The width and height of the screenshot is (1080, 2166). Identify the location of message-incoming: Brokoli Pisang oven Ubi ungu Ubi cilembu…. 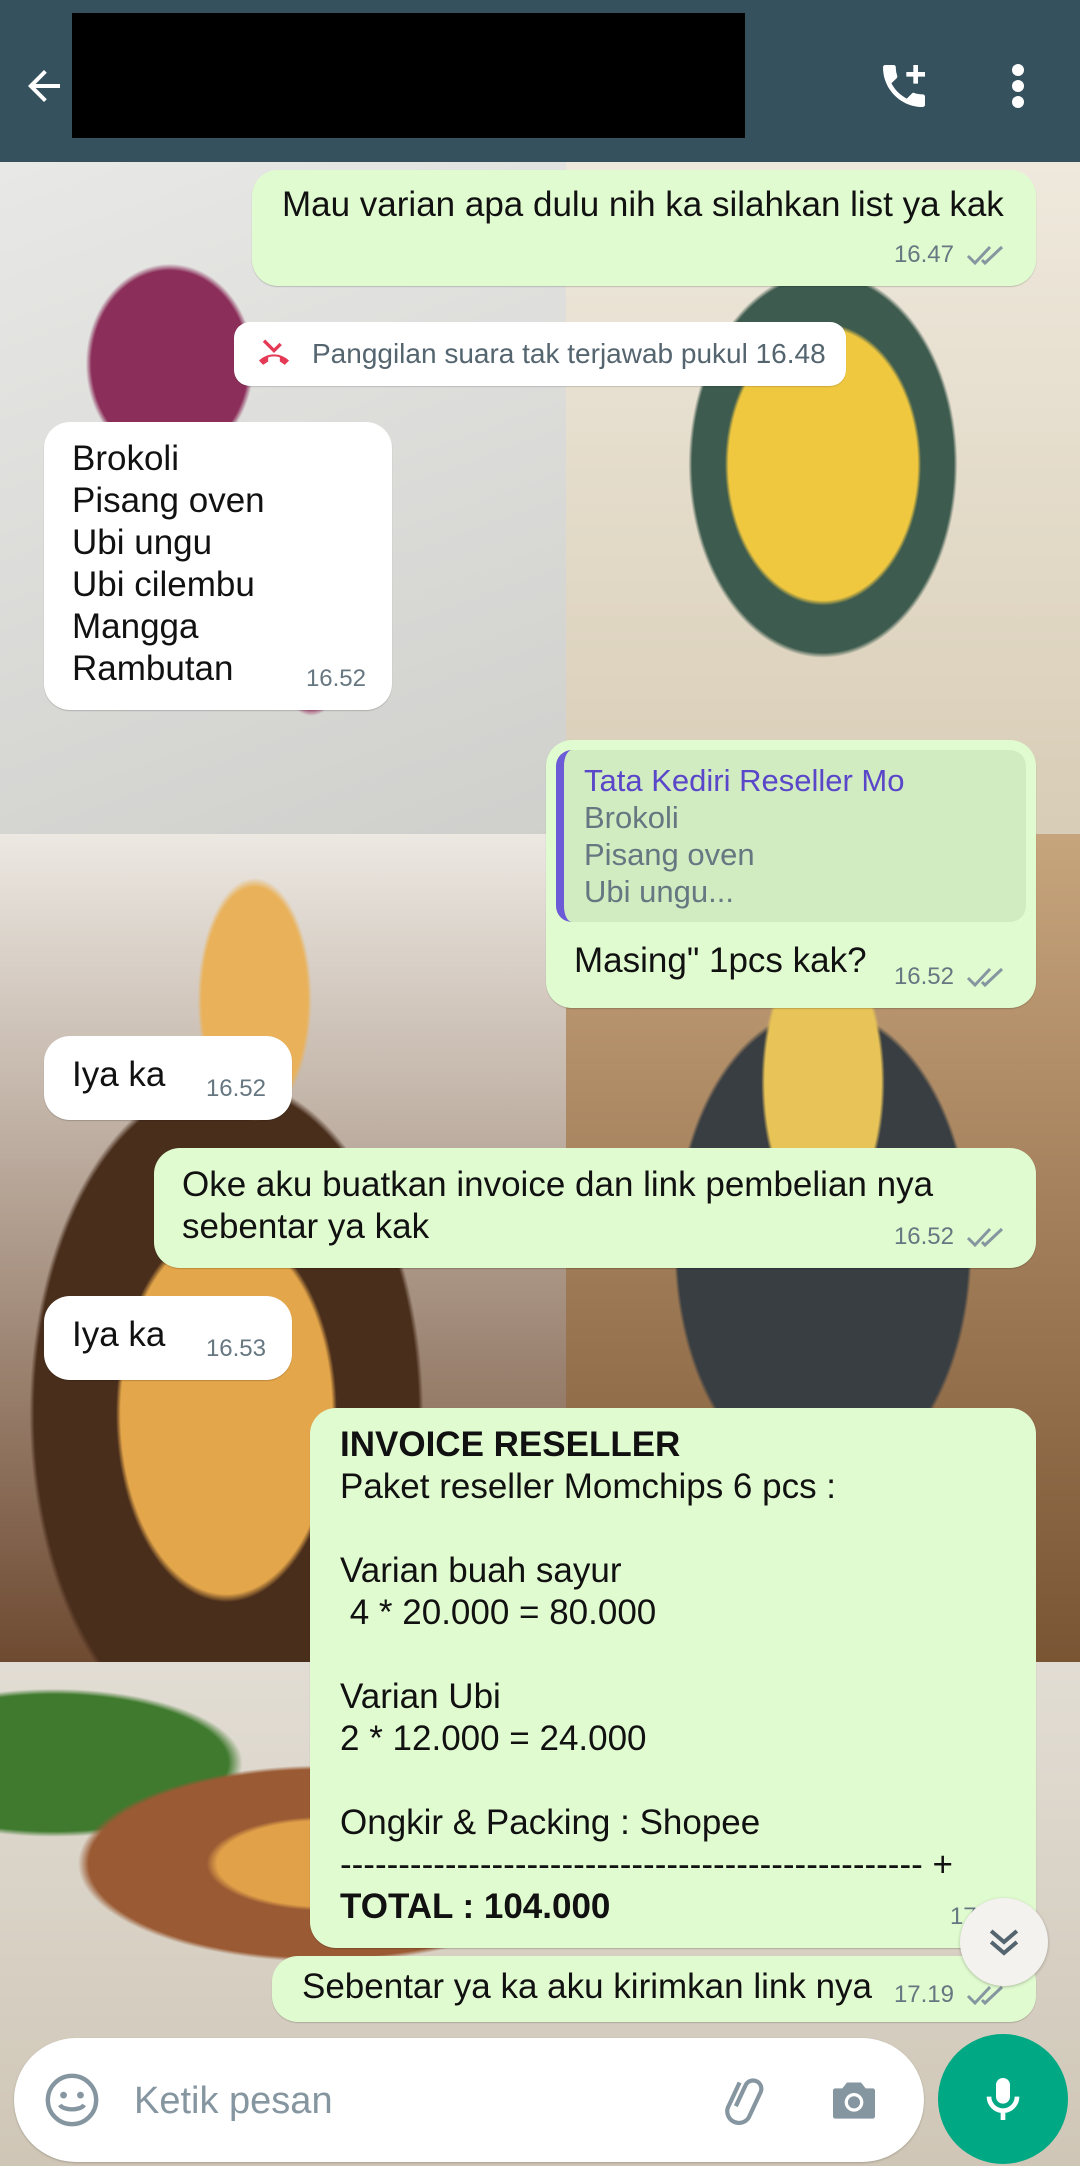
(218, 566).